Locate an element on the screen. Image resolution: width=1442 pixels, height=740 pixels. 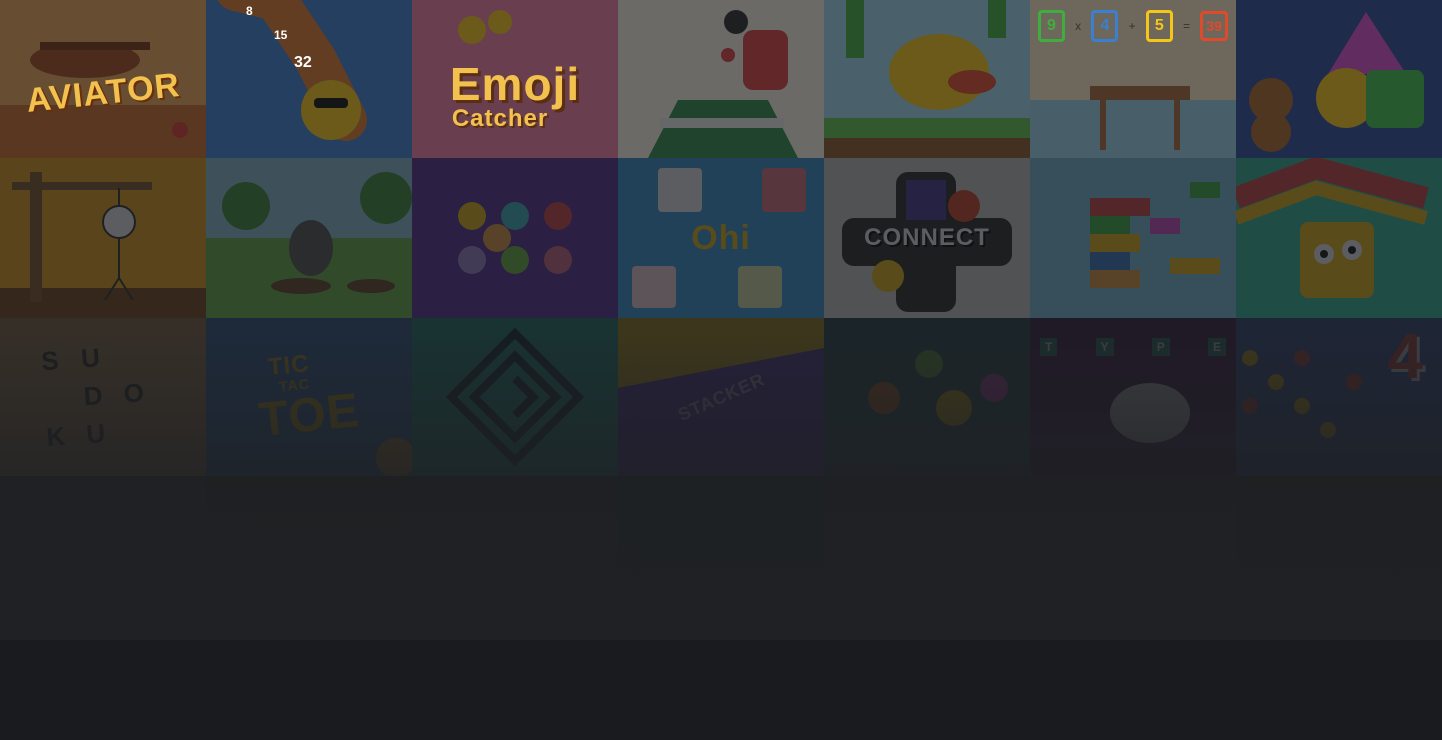
typing-key-e: E is located at coordinates (1216, 347).